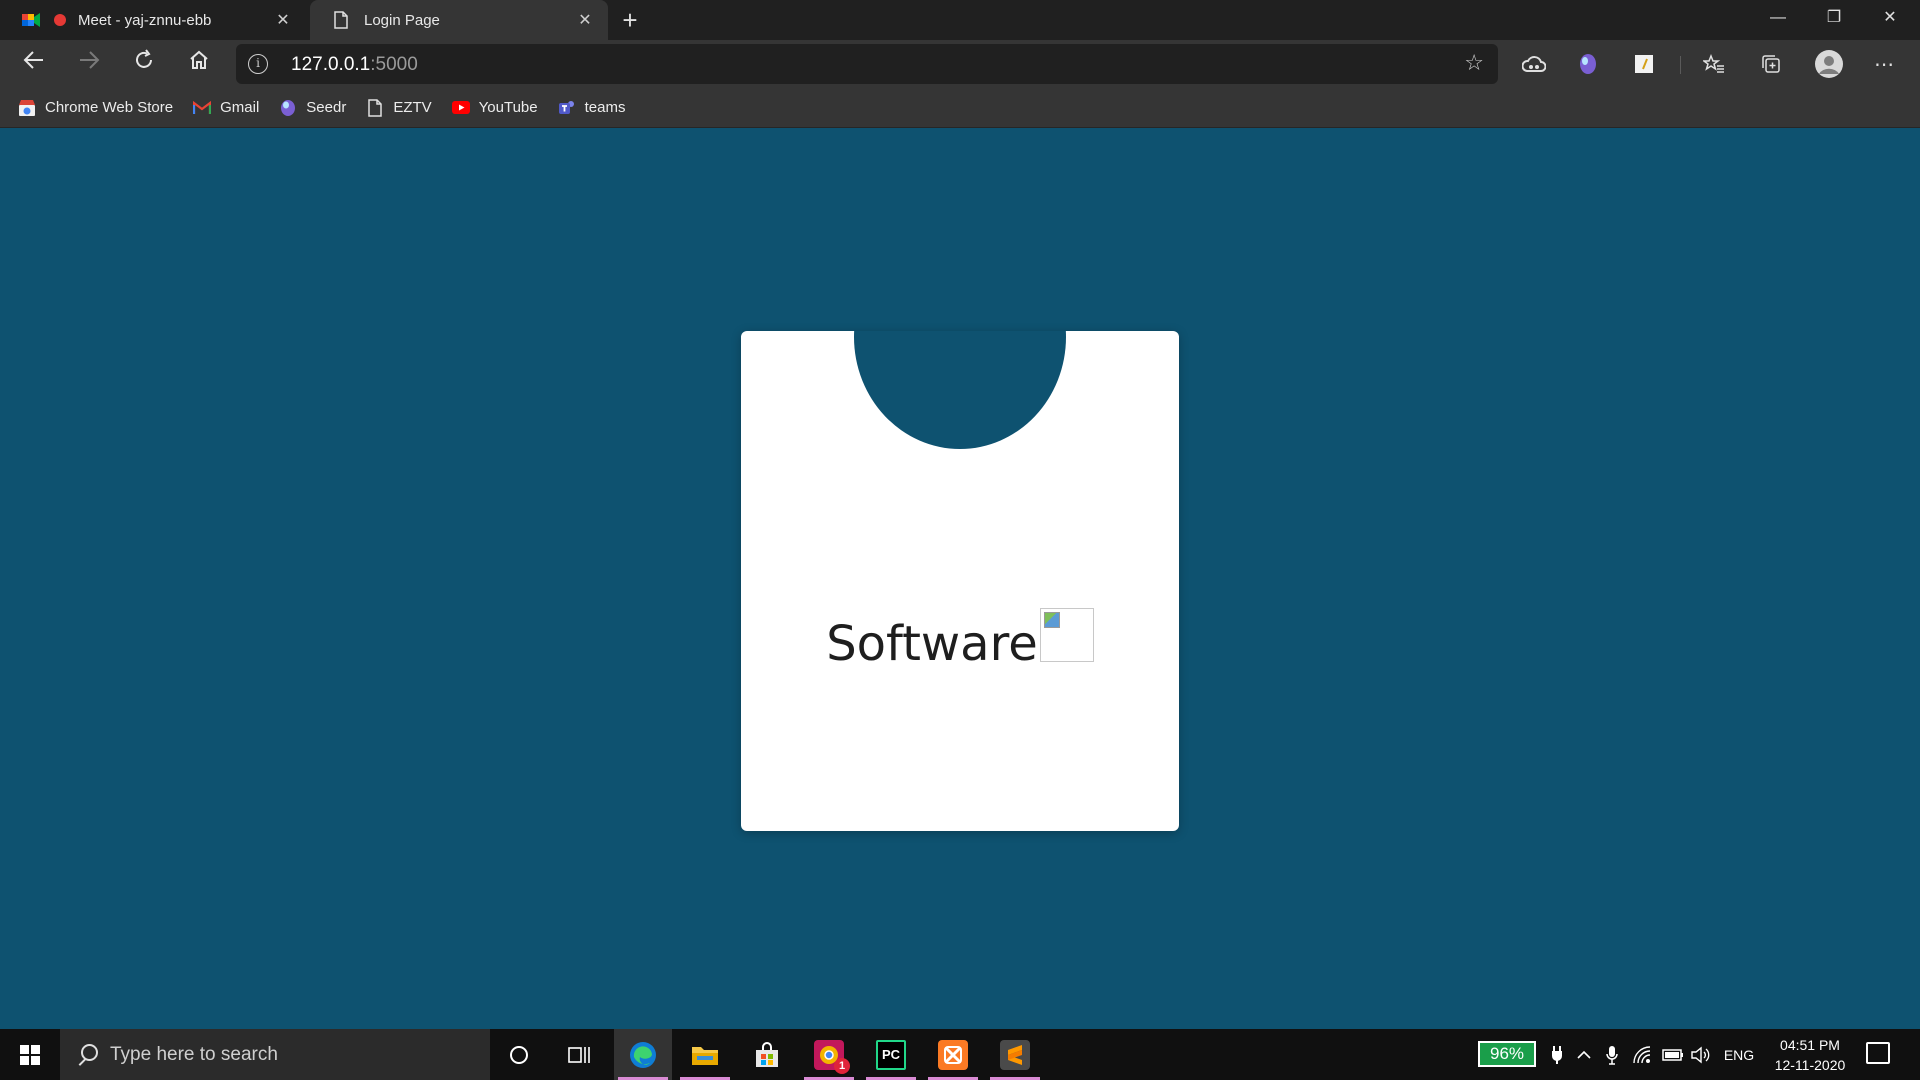  Describe the element at coordinates (1673, 1054) in the screenshot. I see `battery-icon` at that location.